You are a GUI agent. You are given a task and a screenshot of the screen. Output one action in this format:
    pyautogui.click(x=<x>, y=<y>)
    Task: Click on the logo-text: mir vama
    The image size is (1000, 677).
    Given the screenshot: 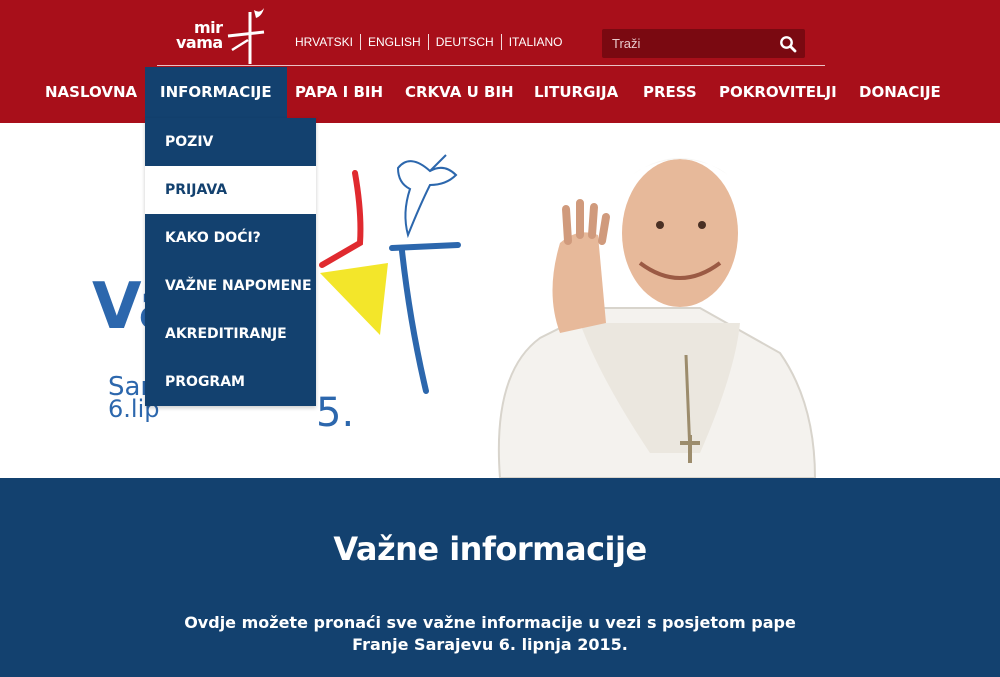 What is the action you would take?
    pyautogui.click(x=199, y=36)
    